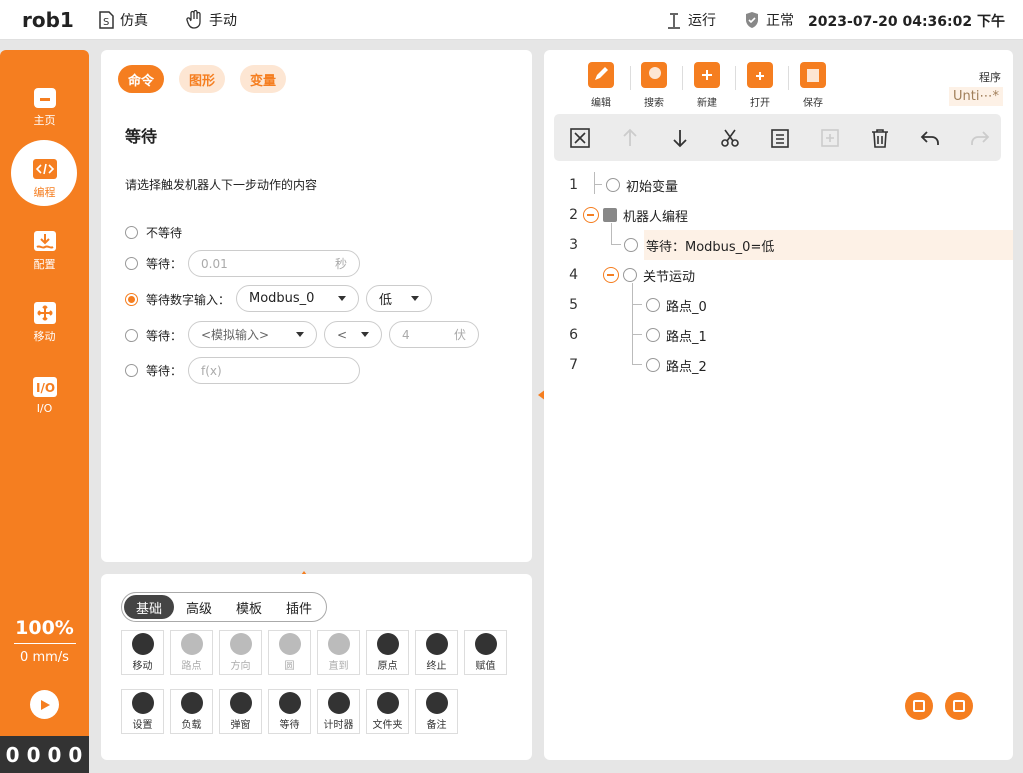  Describe the element at coordinates (778, 215) in the screenshot. I see `tree-row: 2 机器人编程` at that location.